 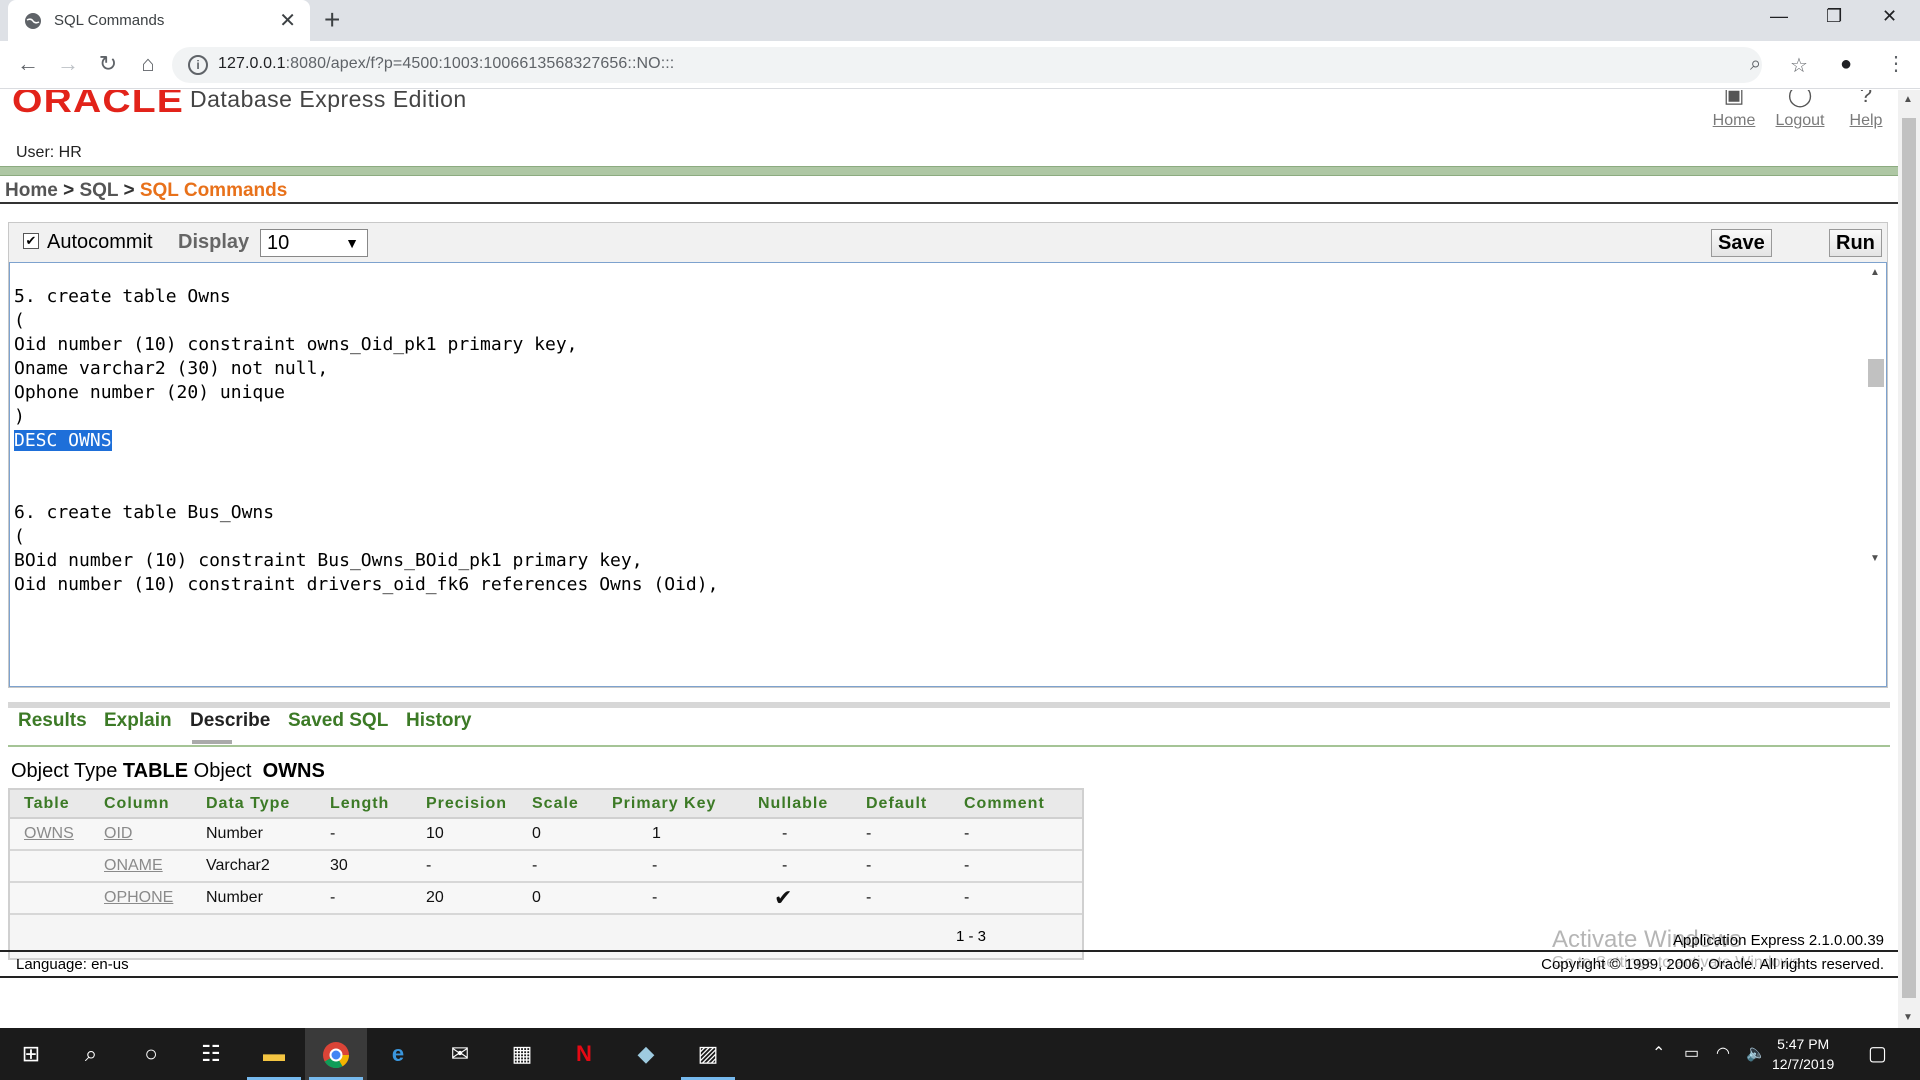 What do you see at coordinates (49, 833) in the screenshot?
I see `table-link: OWNS` at bounding box center [49, 833].